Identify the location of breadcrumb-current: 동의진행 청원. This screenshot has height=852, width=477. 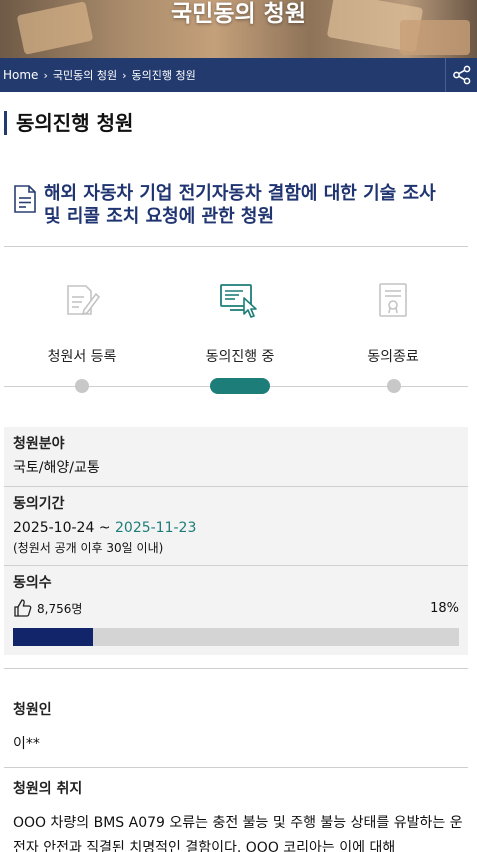
(163, 75).